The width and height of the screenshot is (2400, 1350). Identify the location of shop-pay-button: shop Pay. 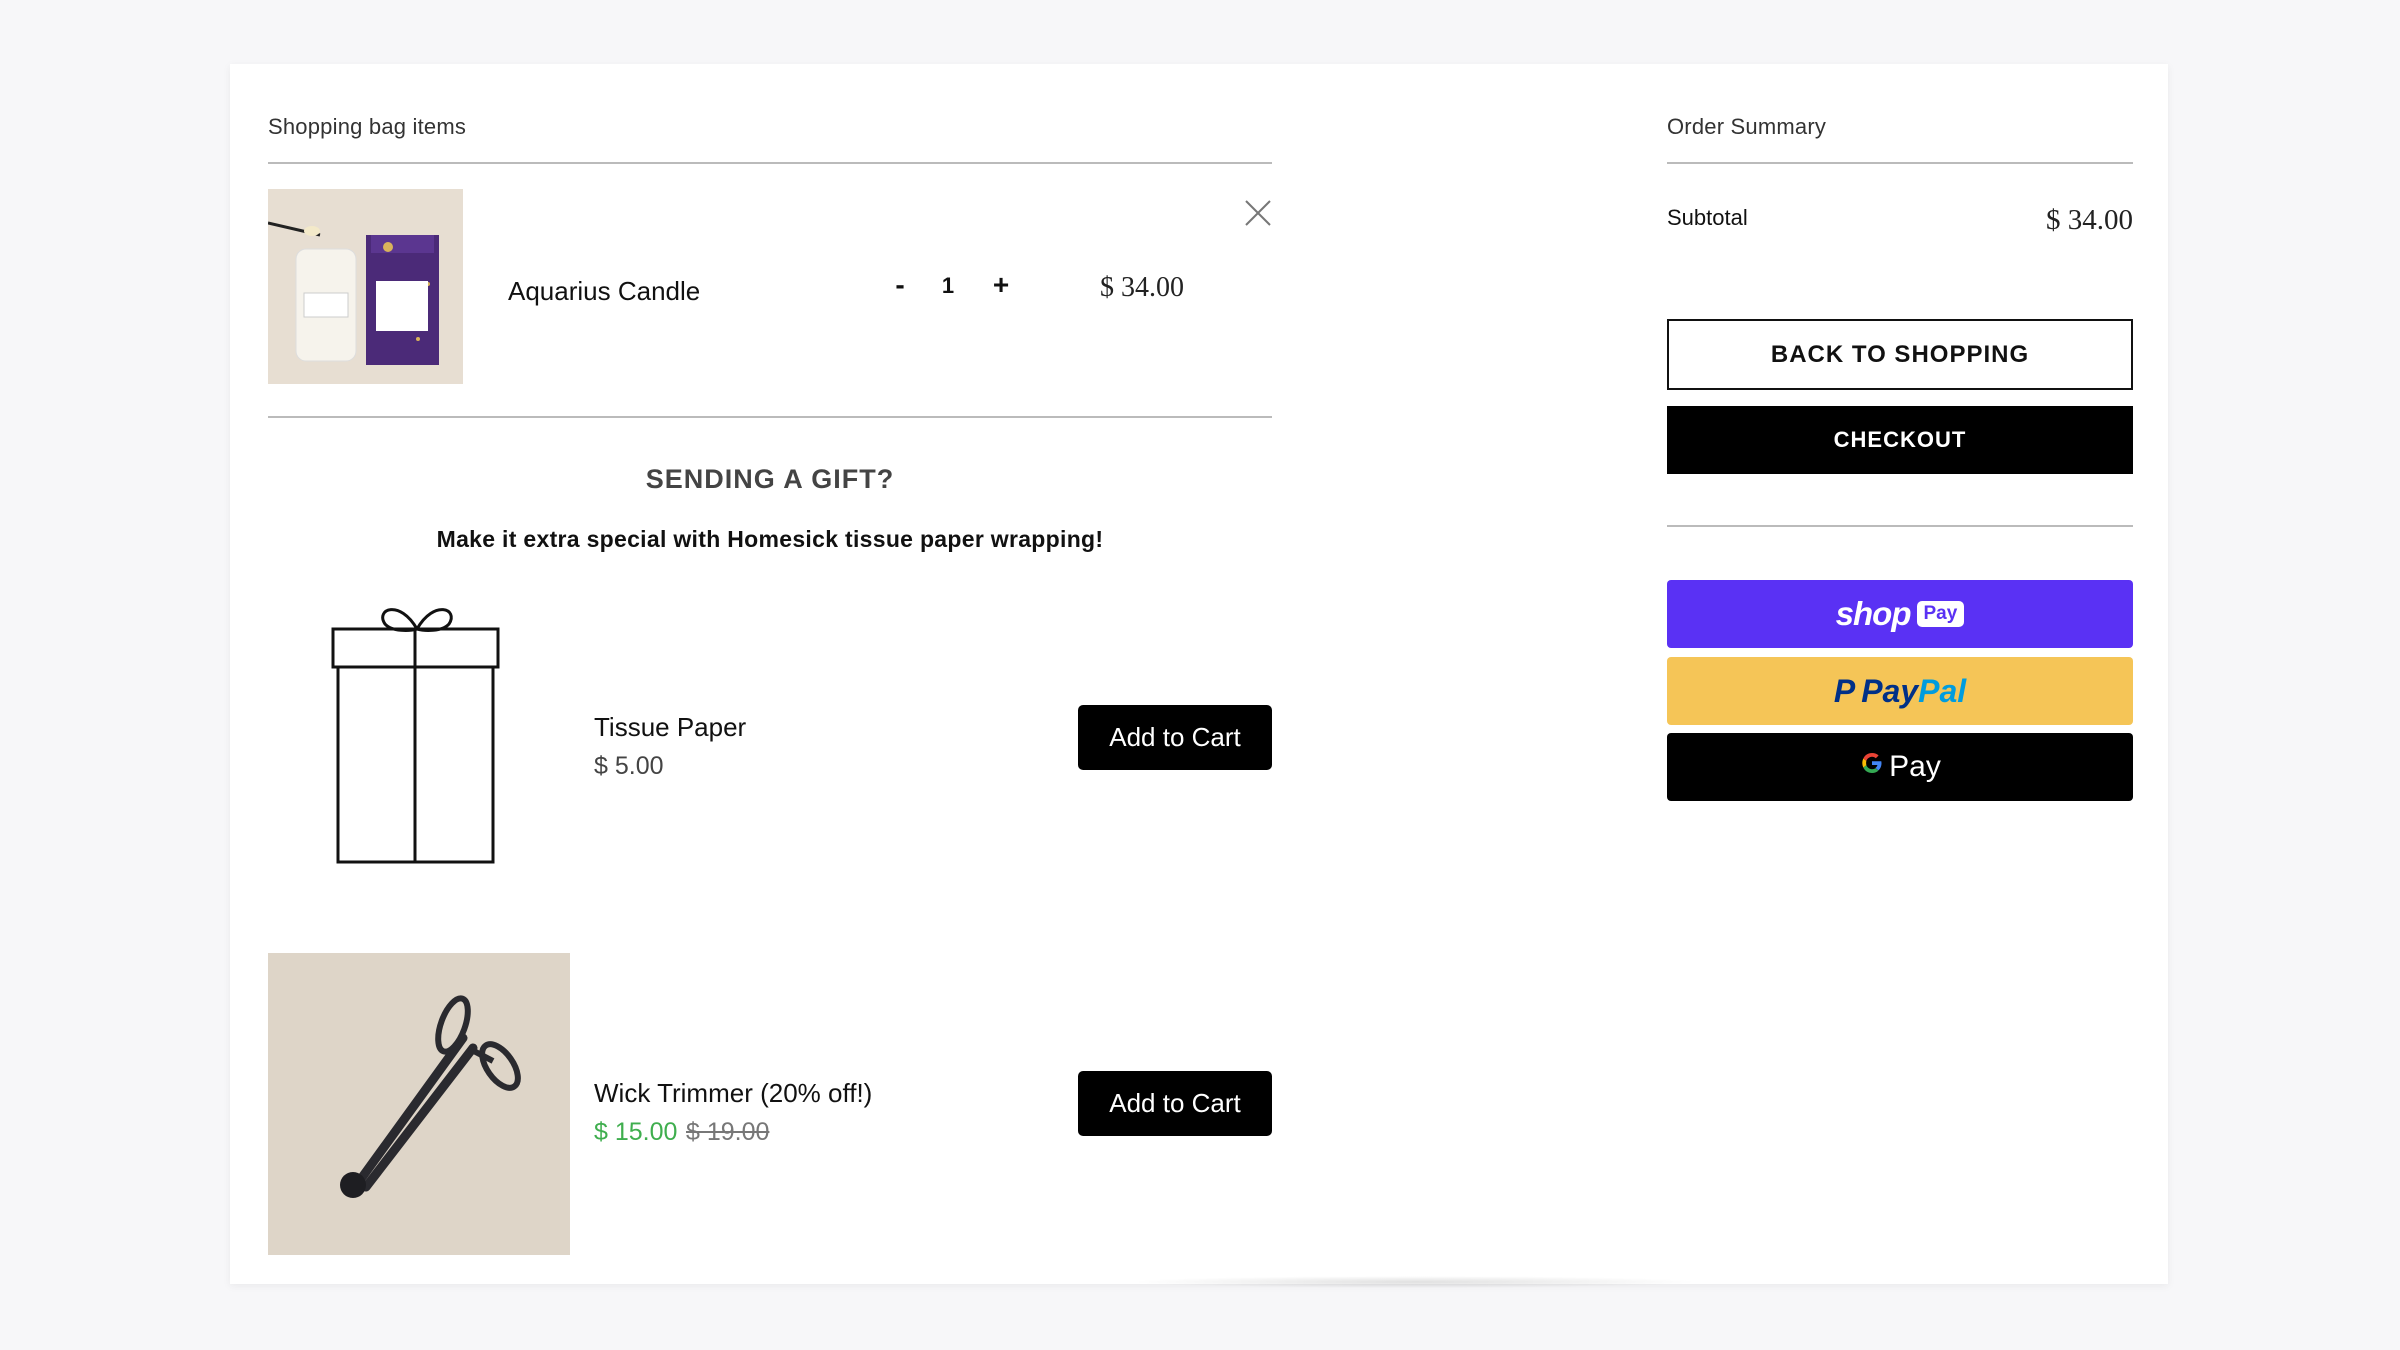
(1900, 614).